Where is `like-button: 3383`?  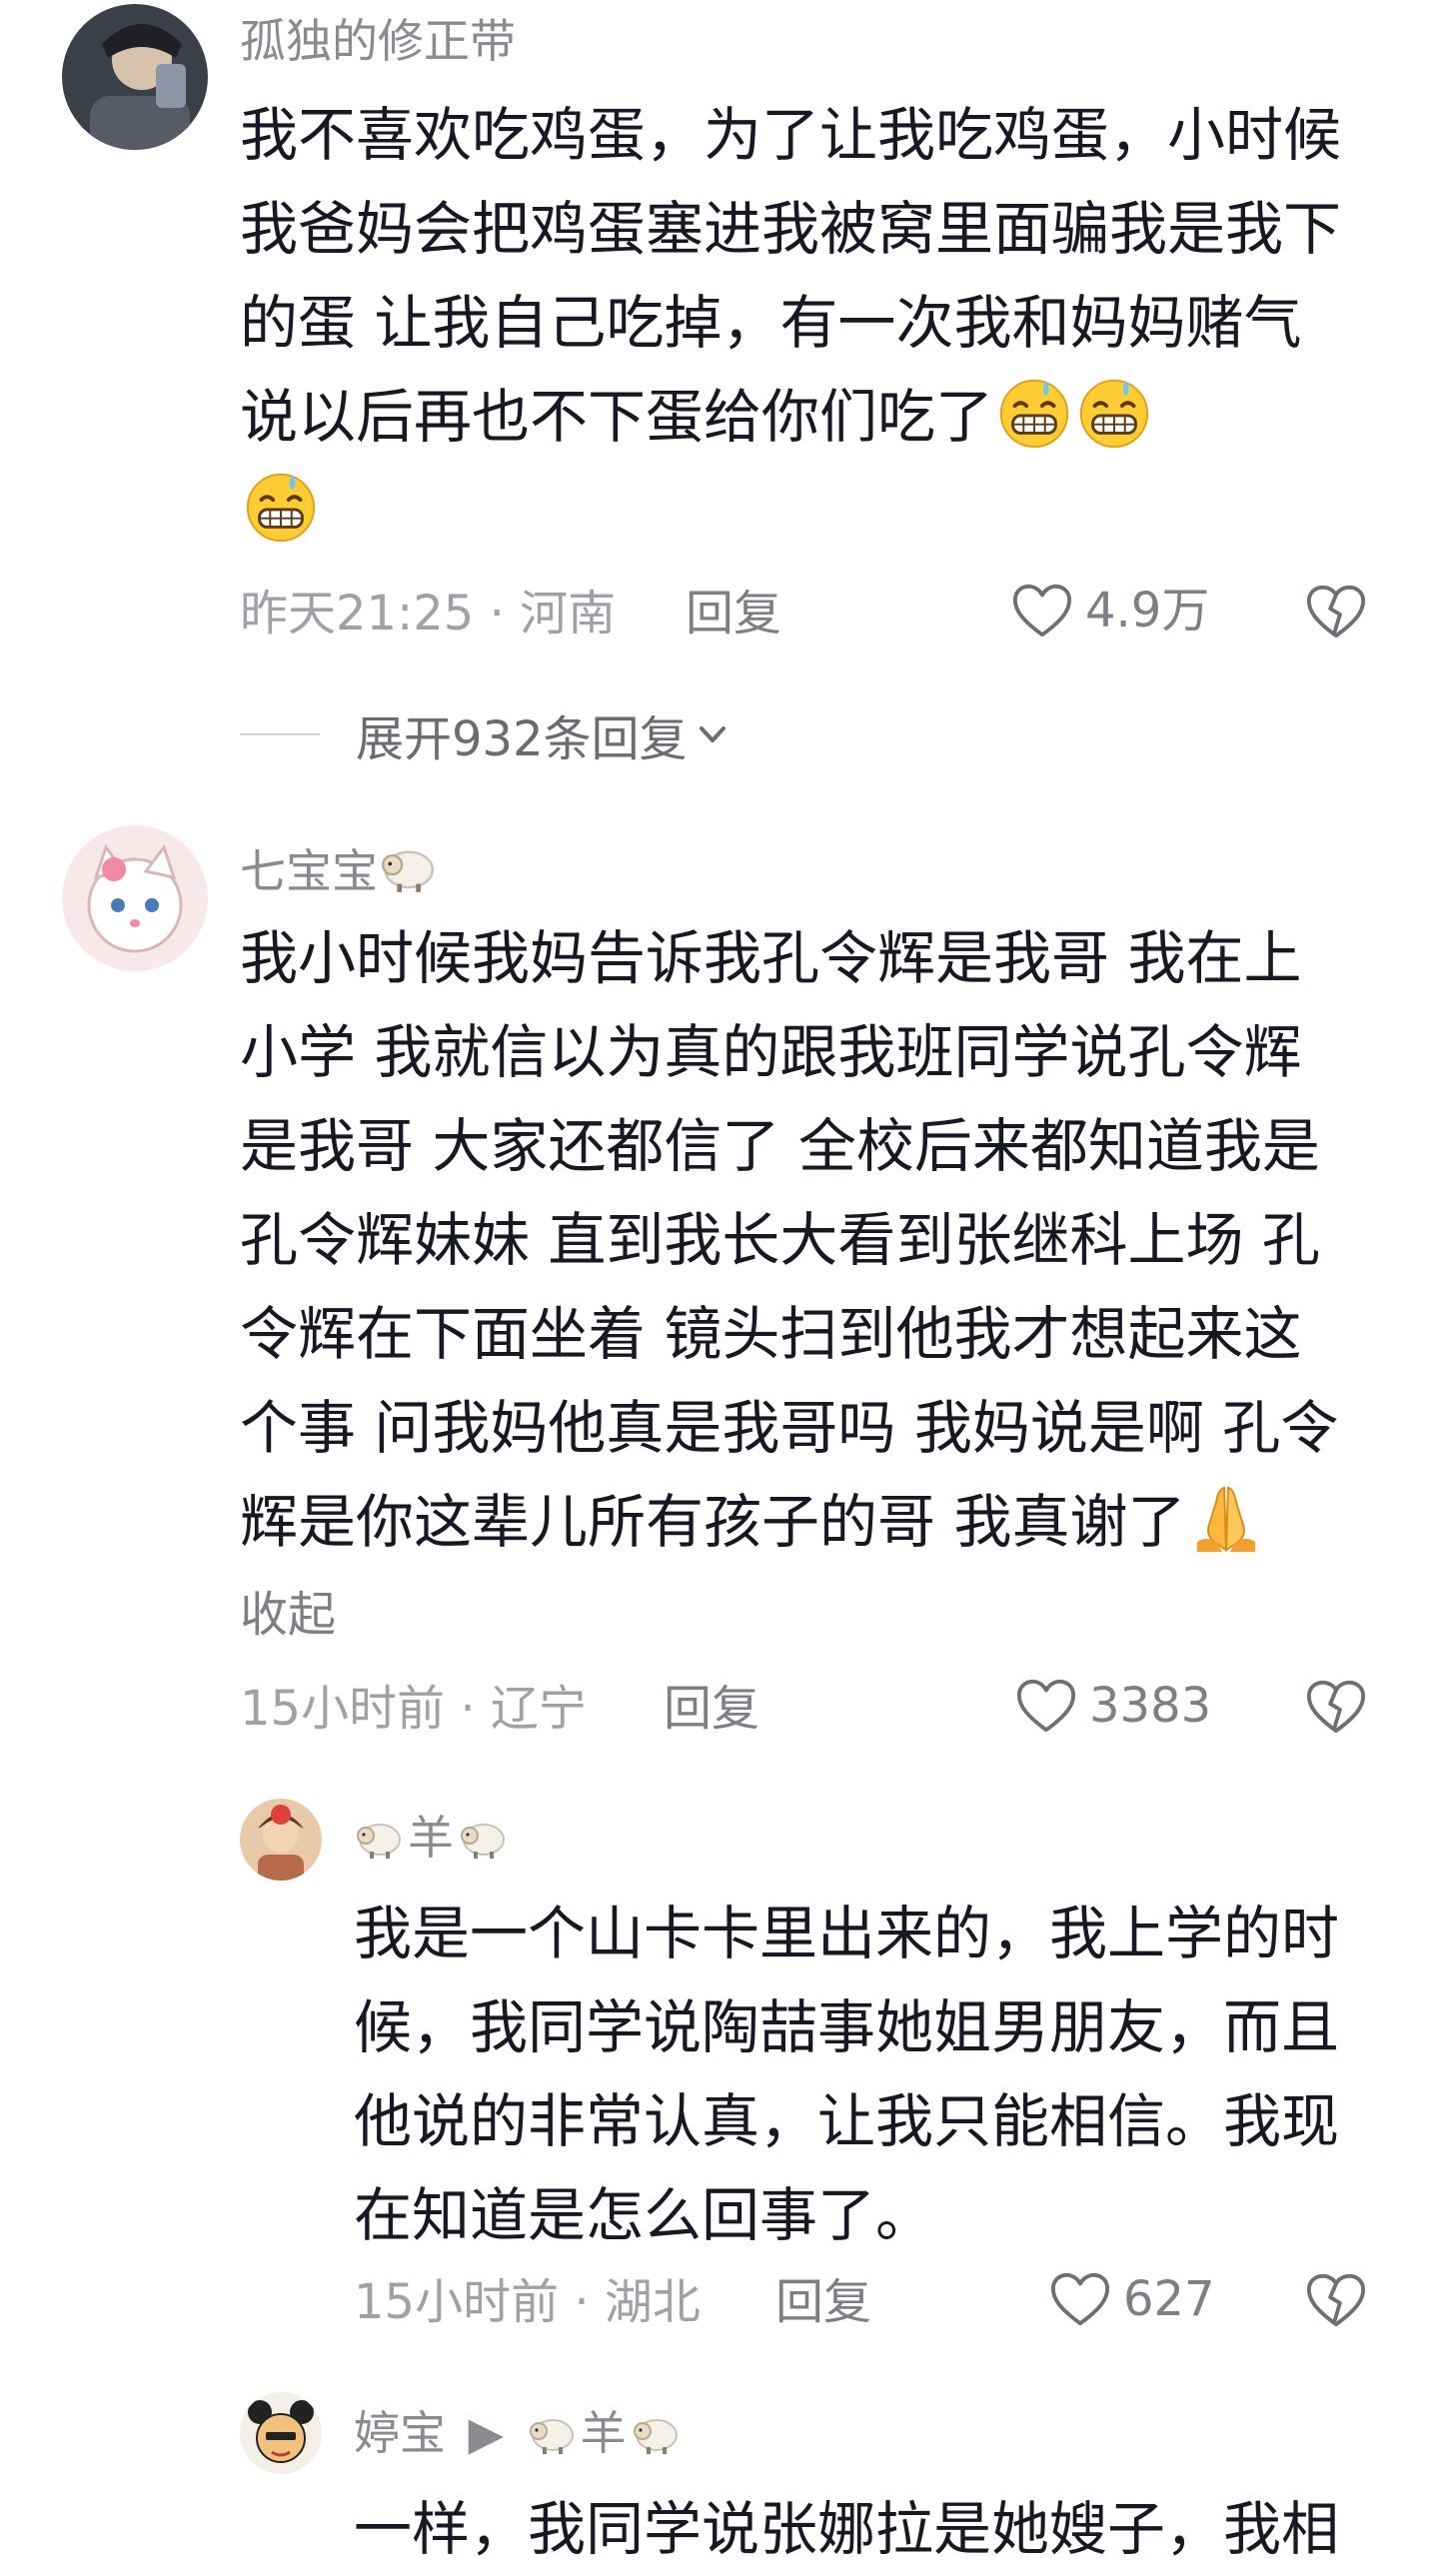 like-button: 3383 is located at coordinates (1113, 1706).